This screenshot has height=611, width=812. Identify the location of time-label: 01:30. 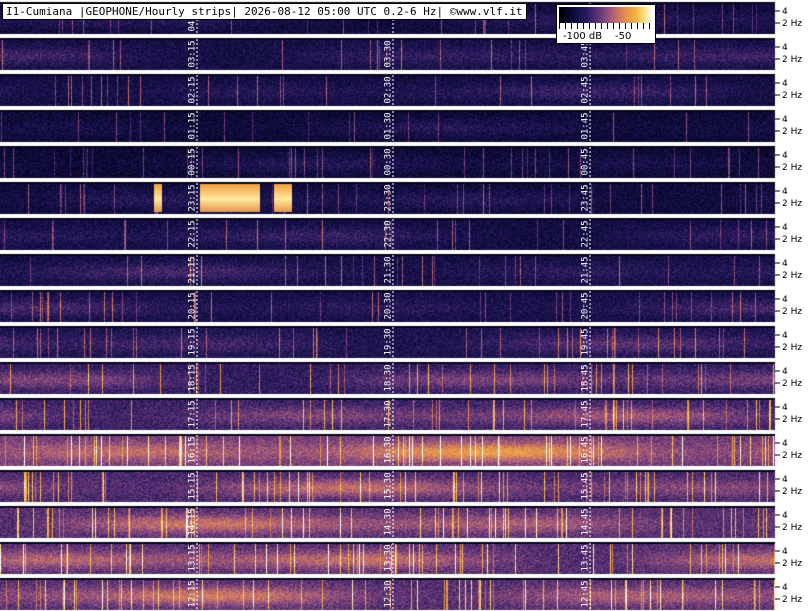
(389, 125).